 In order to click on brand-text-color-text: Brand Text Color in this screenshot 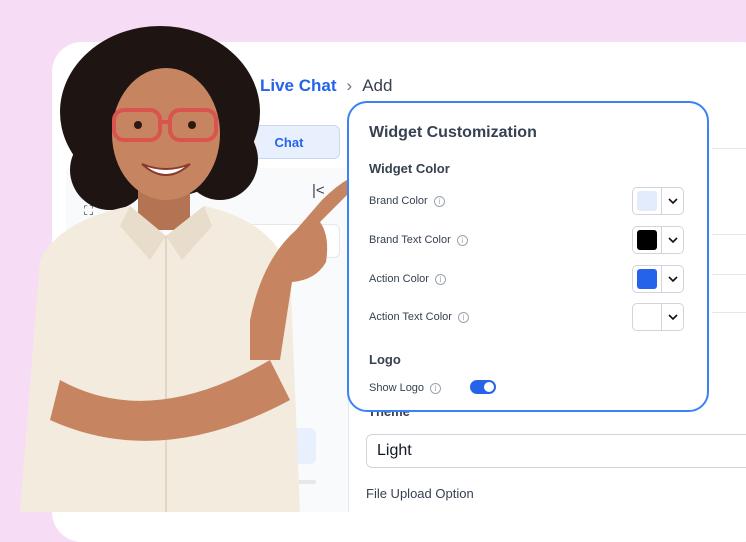, I will do `click(410, 240)`.